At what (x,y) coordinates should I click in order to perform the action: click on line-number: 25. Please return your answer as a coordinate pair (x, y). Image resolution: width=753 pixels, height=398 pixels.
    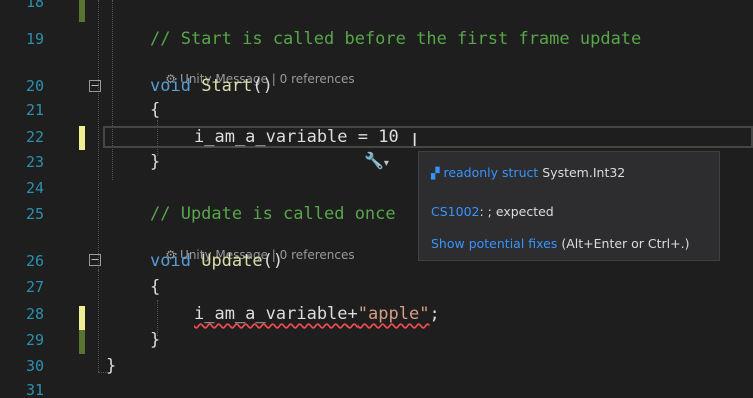
    Looking at the image, I should click on (34, 214).